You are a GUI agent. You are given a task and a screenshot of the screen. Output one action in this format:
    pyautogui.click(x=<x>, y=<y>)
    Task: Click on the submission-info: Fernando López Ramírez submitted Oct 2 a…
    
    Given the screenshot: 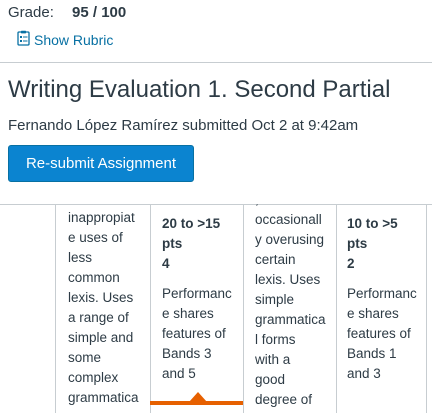 What is the action you would take?
    pyautogui.click(x=183, y=125)
    